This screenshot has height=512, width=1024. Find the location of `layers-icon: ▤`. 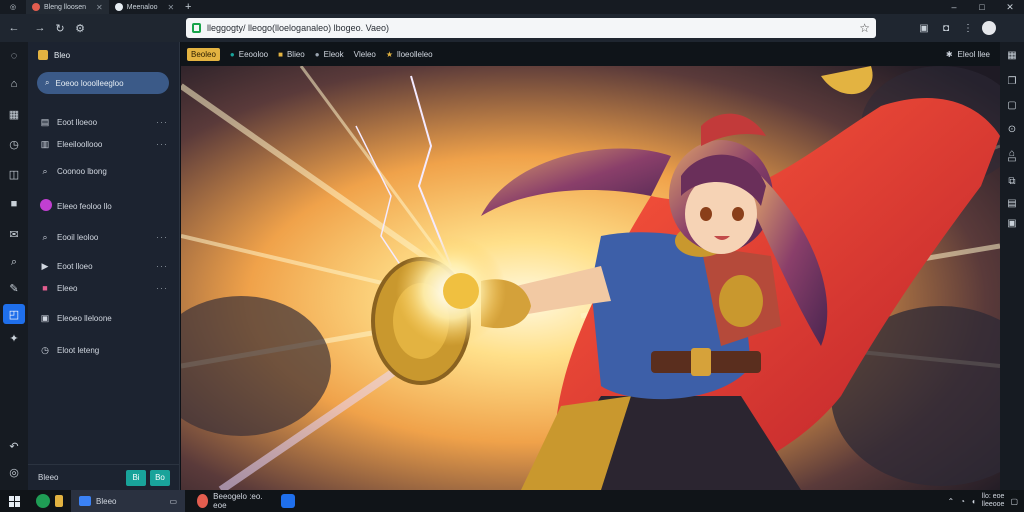

layers-icon: ▤ is located at coordinates (1012, 203).